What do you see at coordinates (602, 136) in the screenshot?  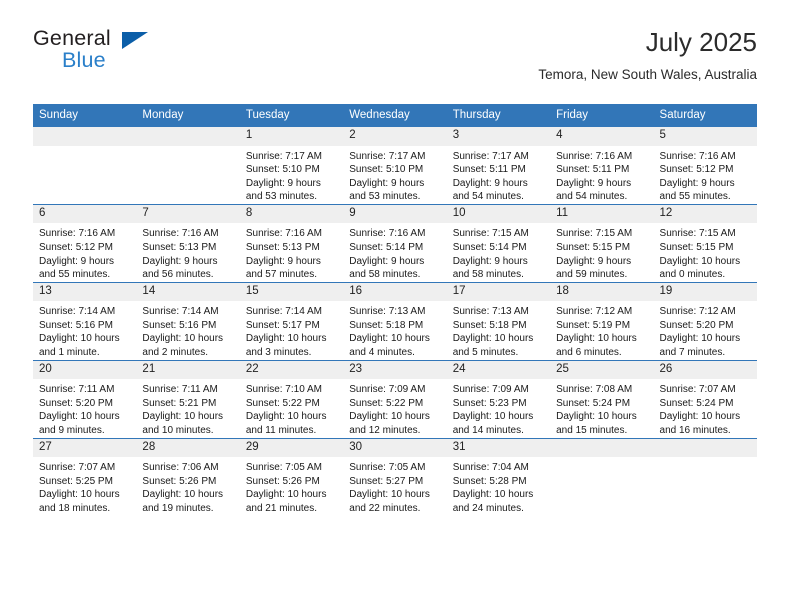 I see `day-number: 4` at bounding box center [602, 136].